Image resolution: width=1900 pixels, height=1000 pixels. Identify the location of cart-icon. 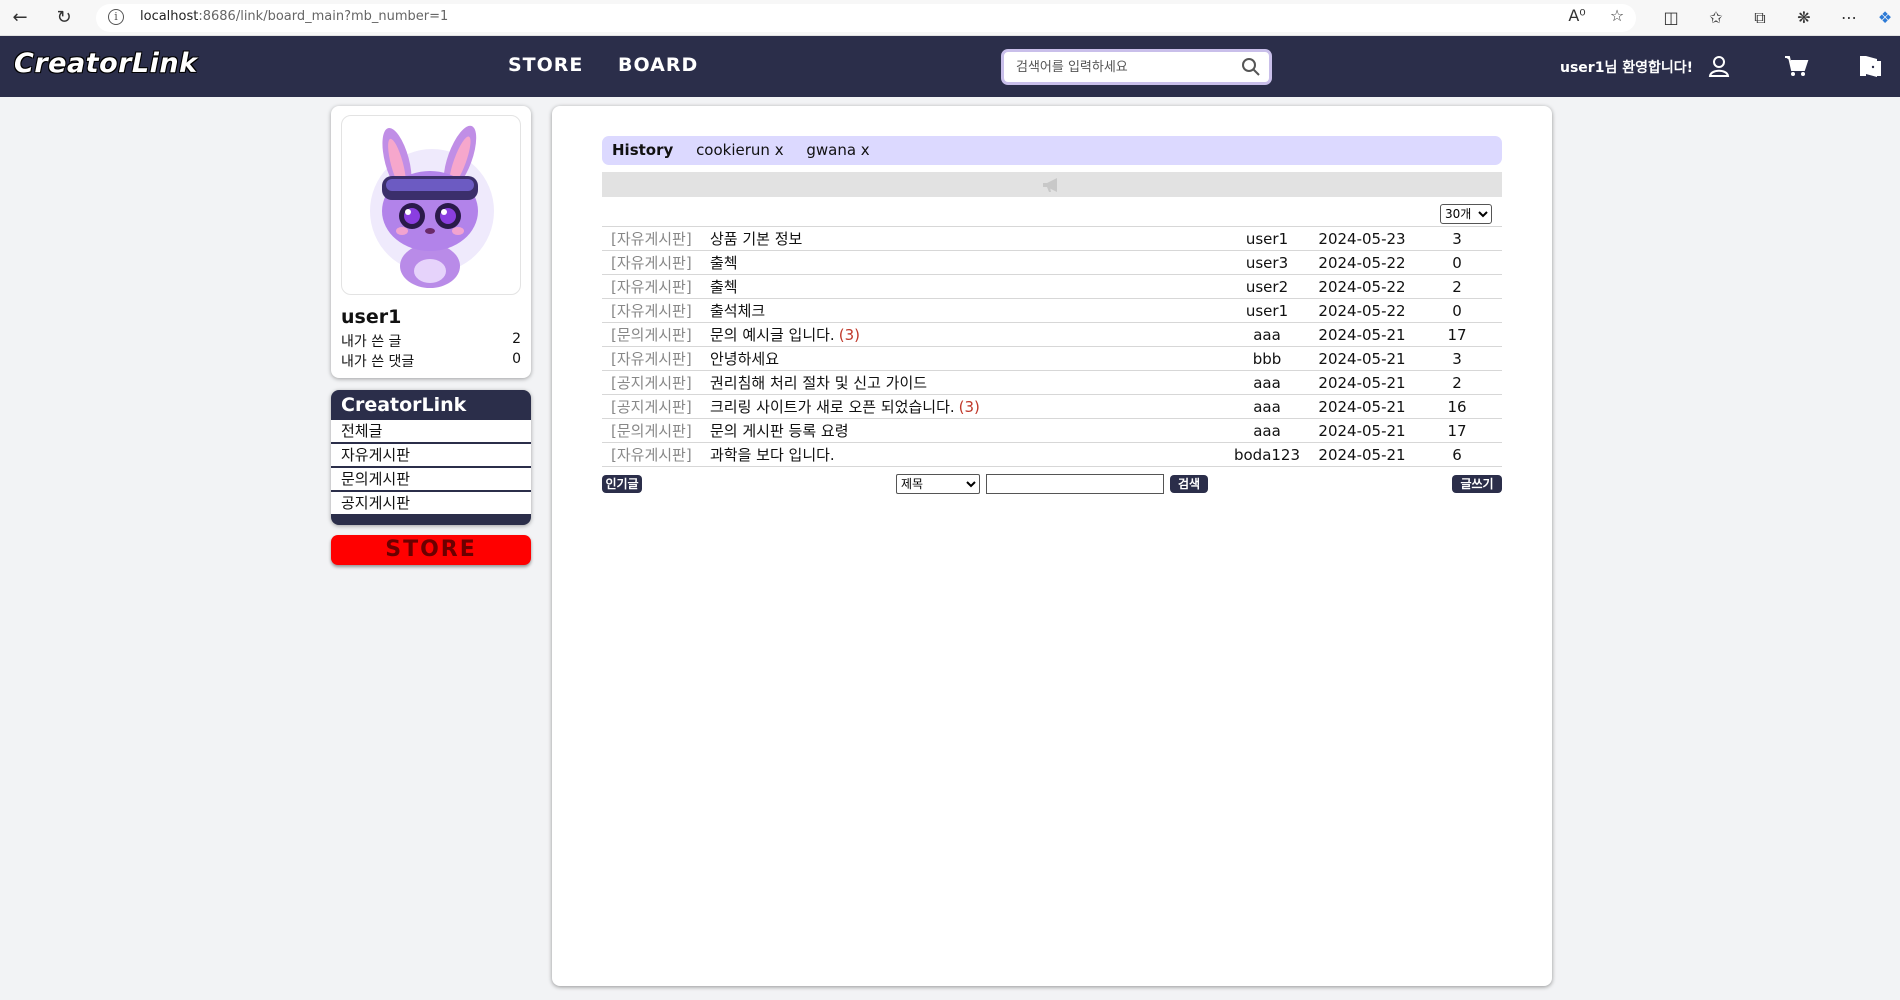
(1796, 66).